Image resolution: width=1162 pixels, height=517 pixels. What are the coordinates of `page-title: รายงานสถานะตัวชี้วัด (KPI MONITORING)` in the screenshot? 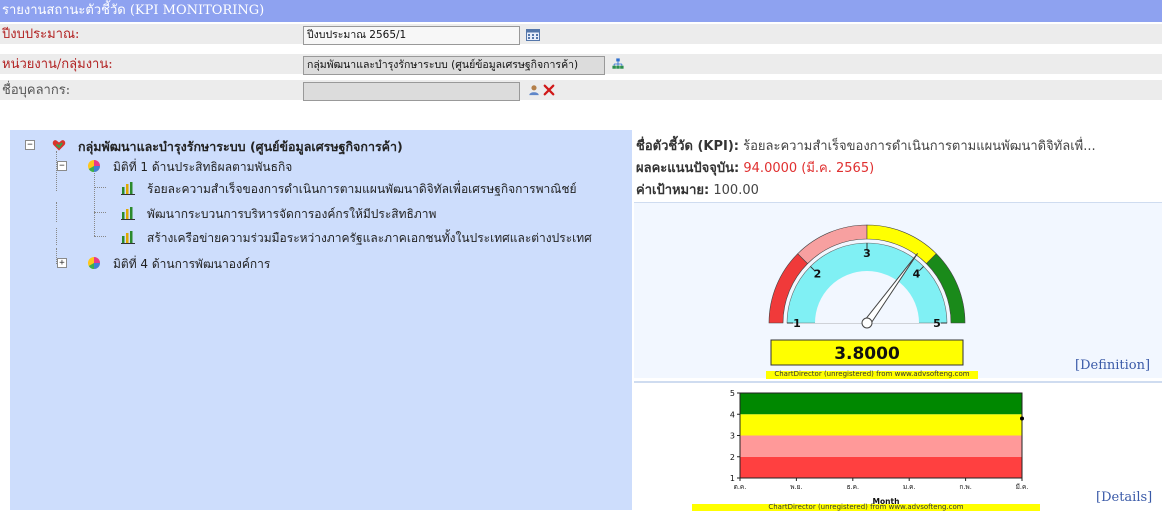 It's located at (581, 11).